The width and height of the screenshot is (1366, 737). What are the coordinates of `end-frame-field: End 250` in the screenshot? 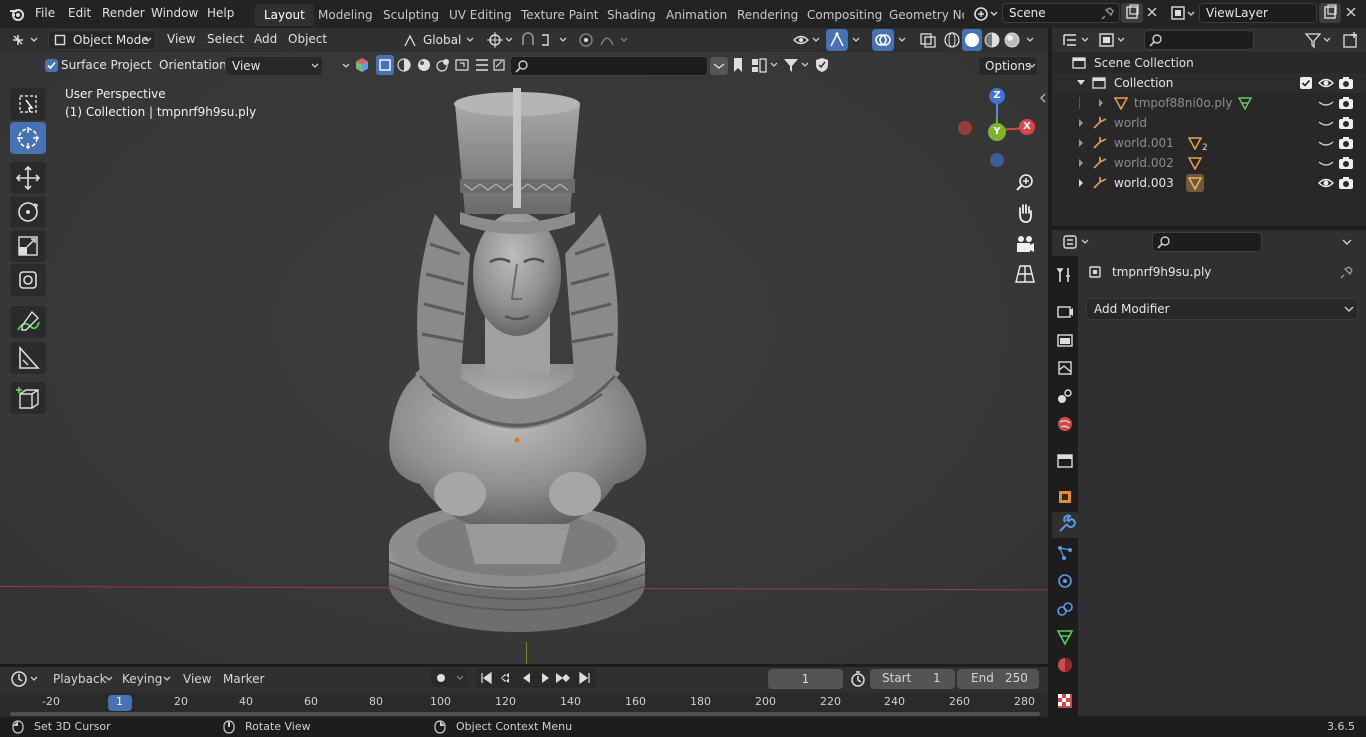 It's located at (998, 679).